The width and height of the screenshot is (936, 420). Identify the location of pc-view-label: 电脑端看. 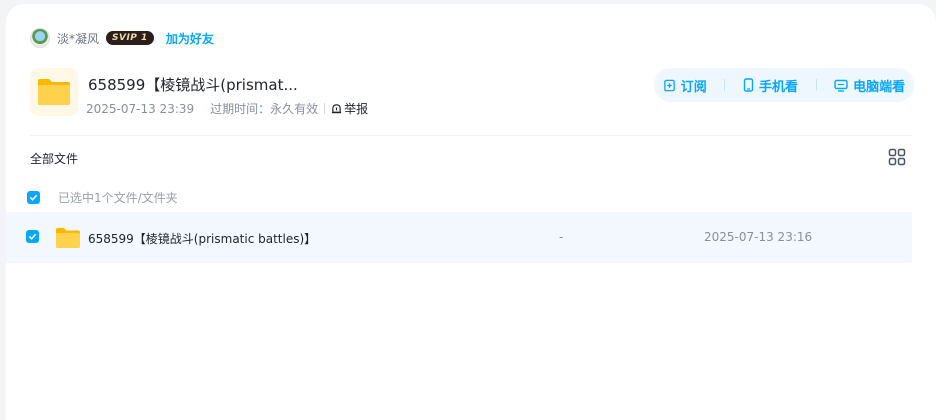
(879, 87).